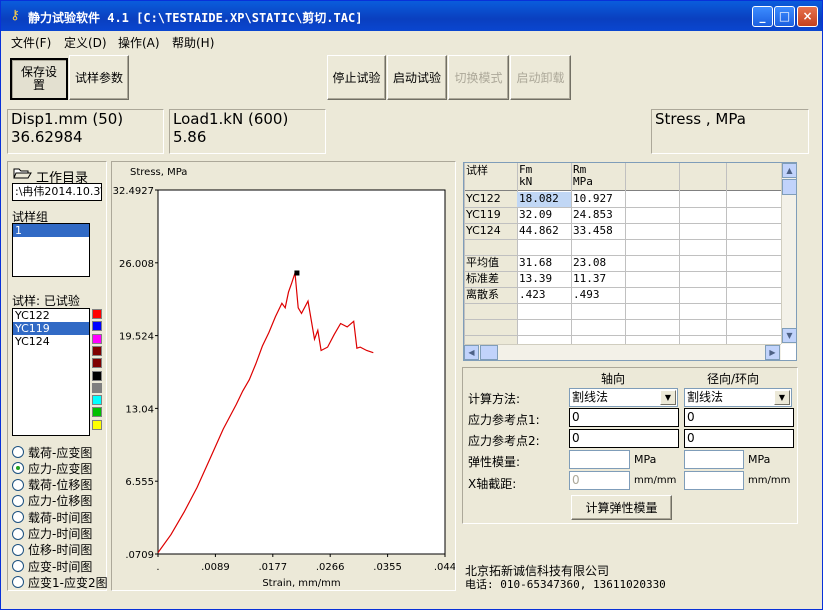 Image resolution: width=823 pixels, height=610 pixels. What do you see at coordinates (622, 352) in the screenshot?
I see `horizontal-scrollbar: ◀ ▶` at bounding box center [622, 352].